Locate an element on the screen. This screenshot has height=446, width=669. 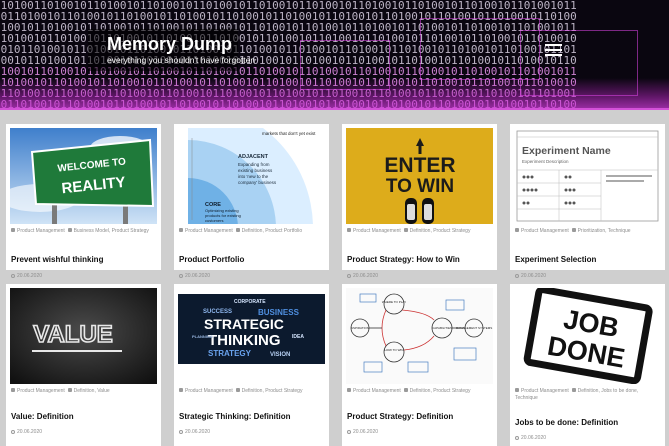
post-title: Experiment Selection is located at coordinates (589, 260).